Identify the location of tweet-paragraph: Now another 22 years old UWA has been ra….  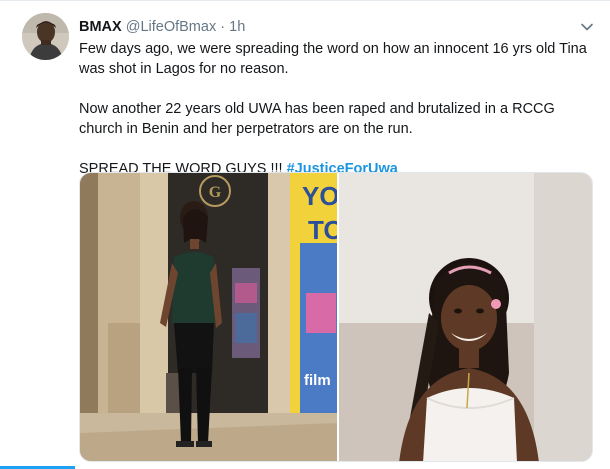
(317, 119).